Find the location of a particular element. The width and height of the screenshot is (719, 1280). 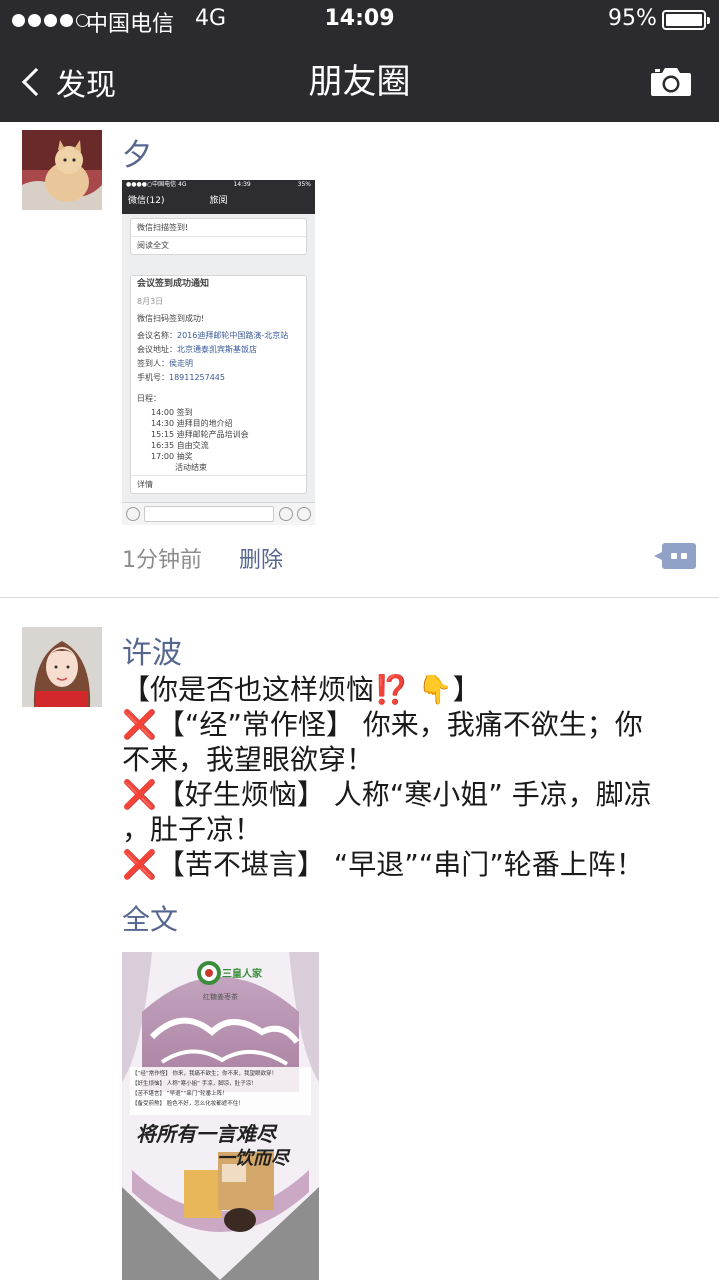

post-text-line: 【你是否也这样烦恼⁉️ 👇】 is located at coordinates (301, 689).